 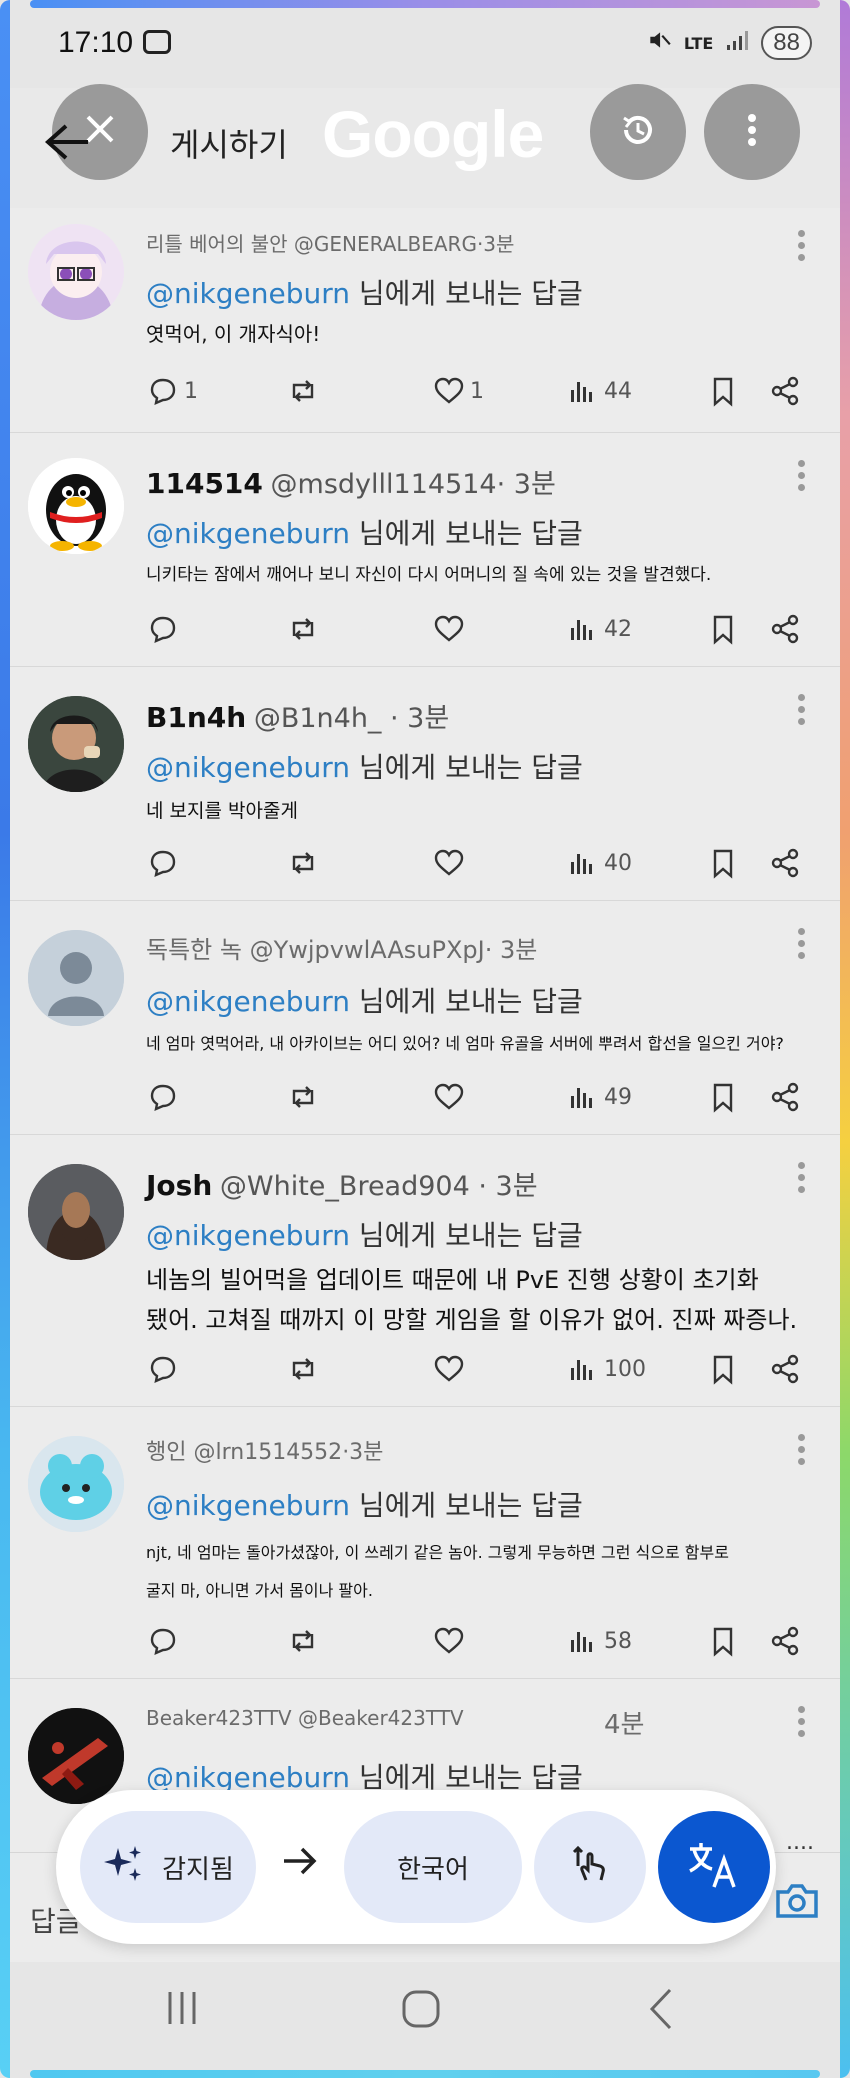 What do you see at coordinates (845, 1039) in the screenshot?
I see `edge-glow-right` at bounding box center [845, 1039].